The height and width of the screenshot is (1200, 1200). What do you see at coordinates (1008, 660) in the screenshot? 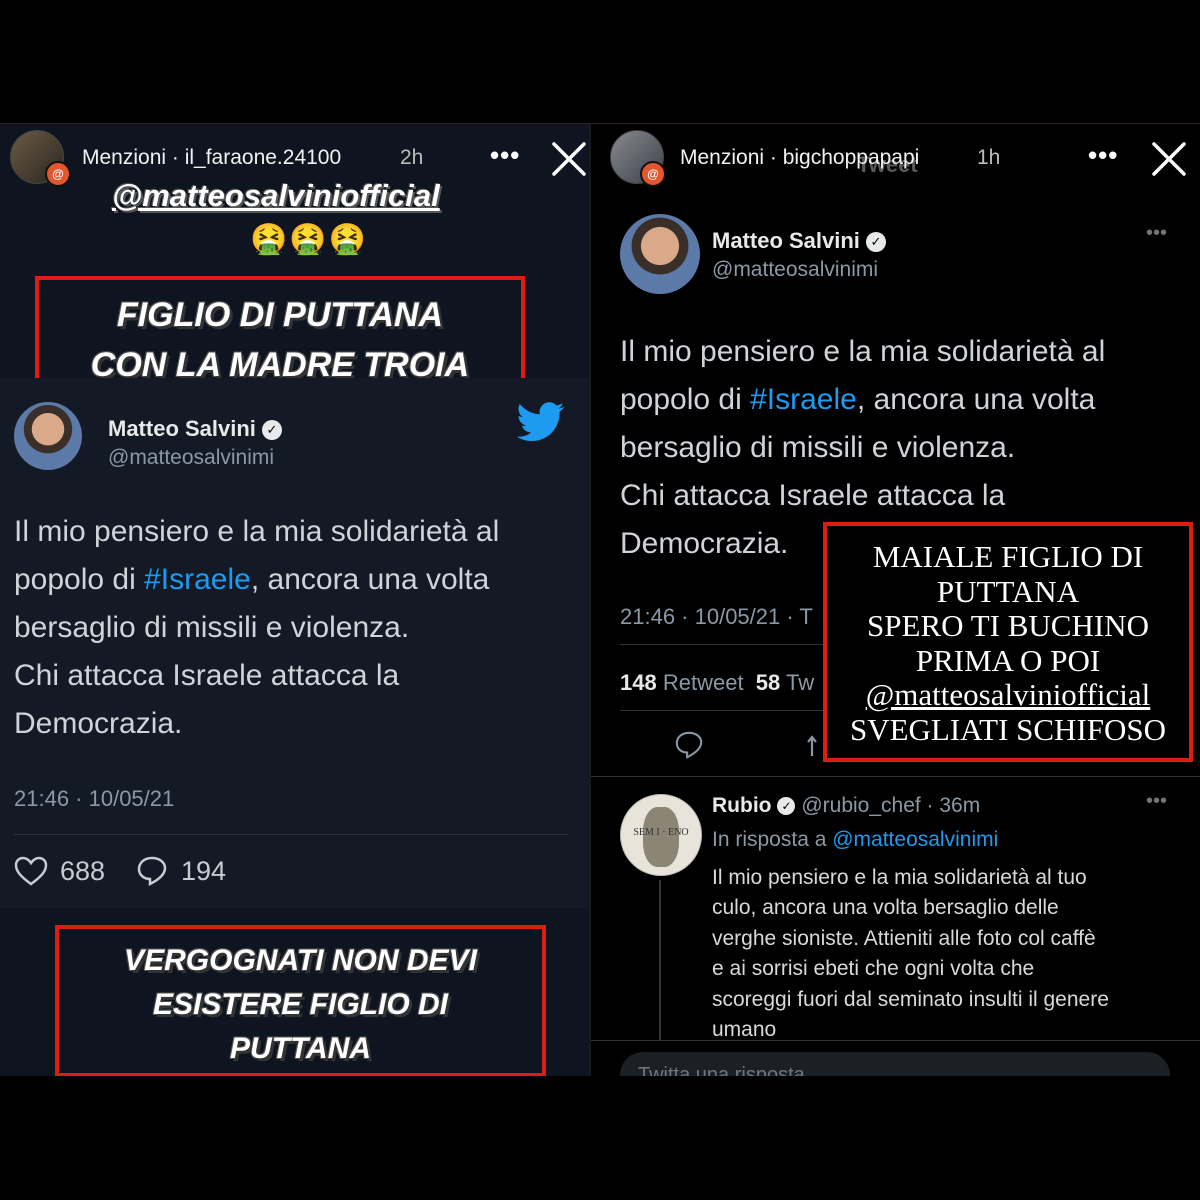
I see `overlay-line: PRIMA O POI` at bounding box center [1008, 660].